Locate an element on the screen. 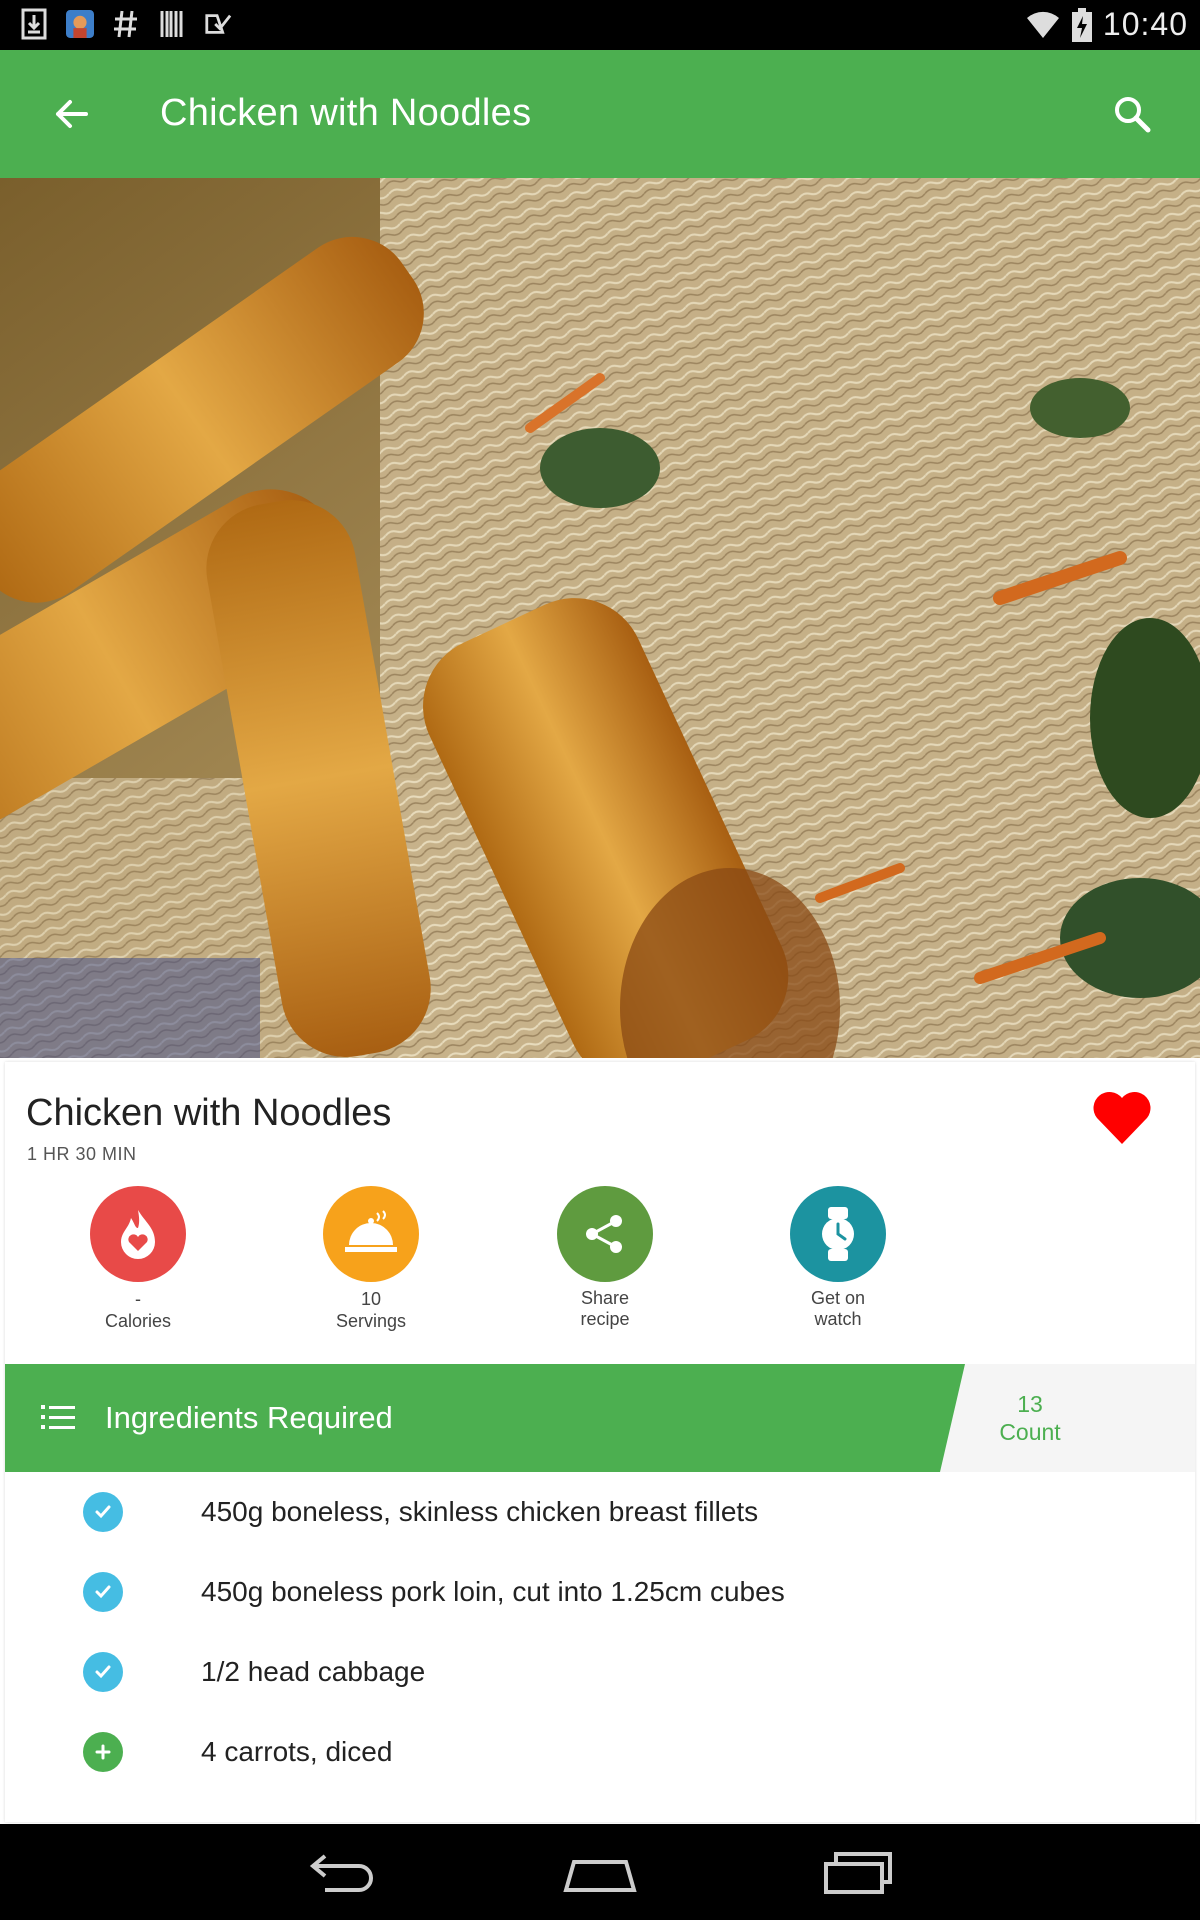 Image resolution: width=1200 pixels, height=1920 pixels. count-value: 13 is located at coordinates (1030, 1404).